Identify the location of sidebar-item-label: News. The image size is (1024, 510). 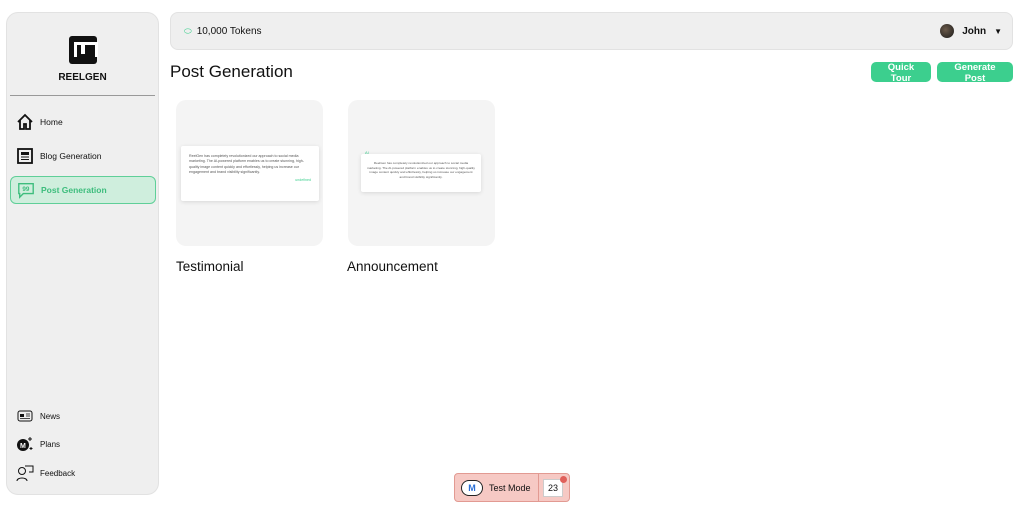
(50, 416).